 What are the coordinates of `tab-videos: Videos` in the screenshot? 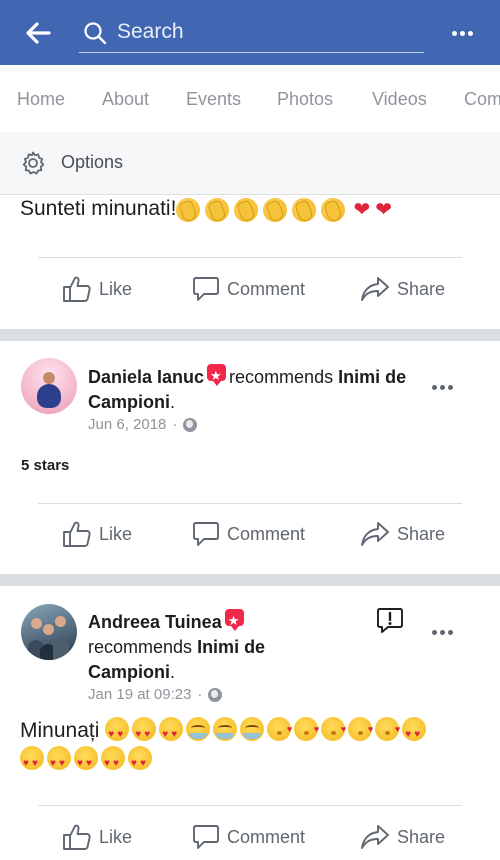 It's located at (399, 99).